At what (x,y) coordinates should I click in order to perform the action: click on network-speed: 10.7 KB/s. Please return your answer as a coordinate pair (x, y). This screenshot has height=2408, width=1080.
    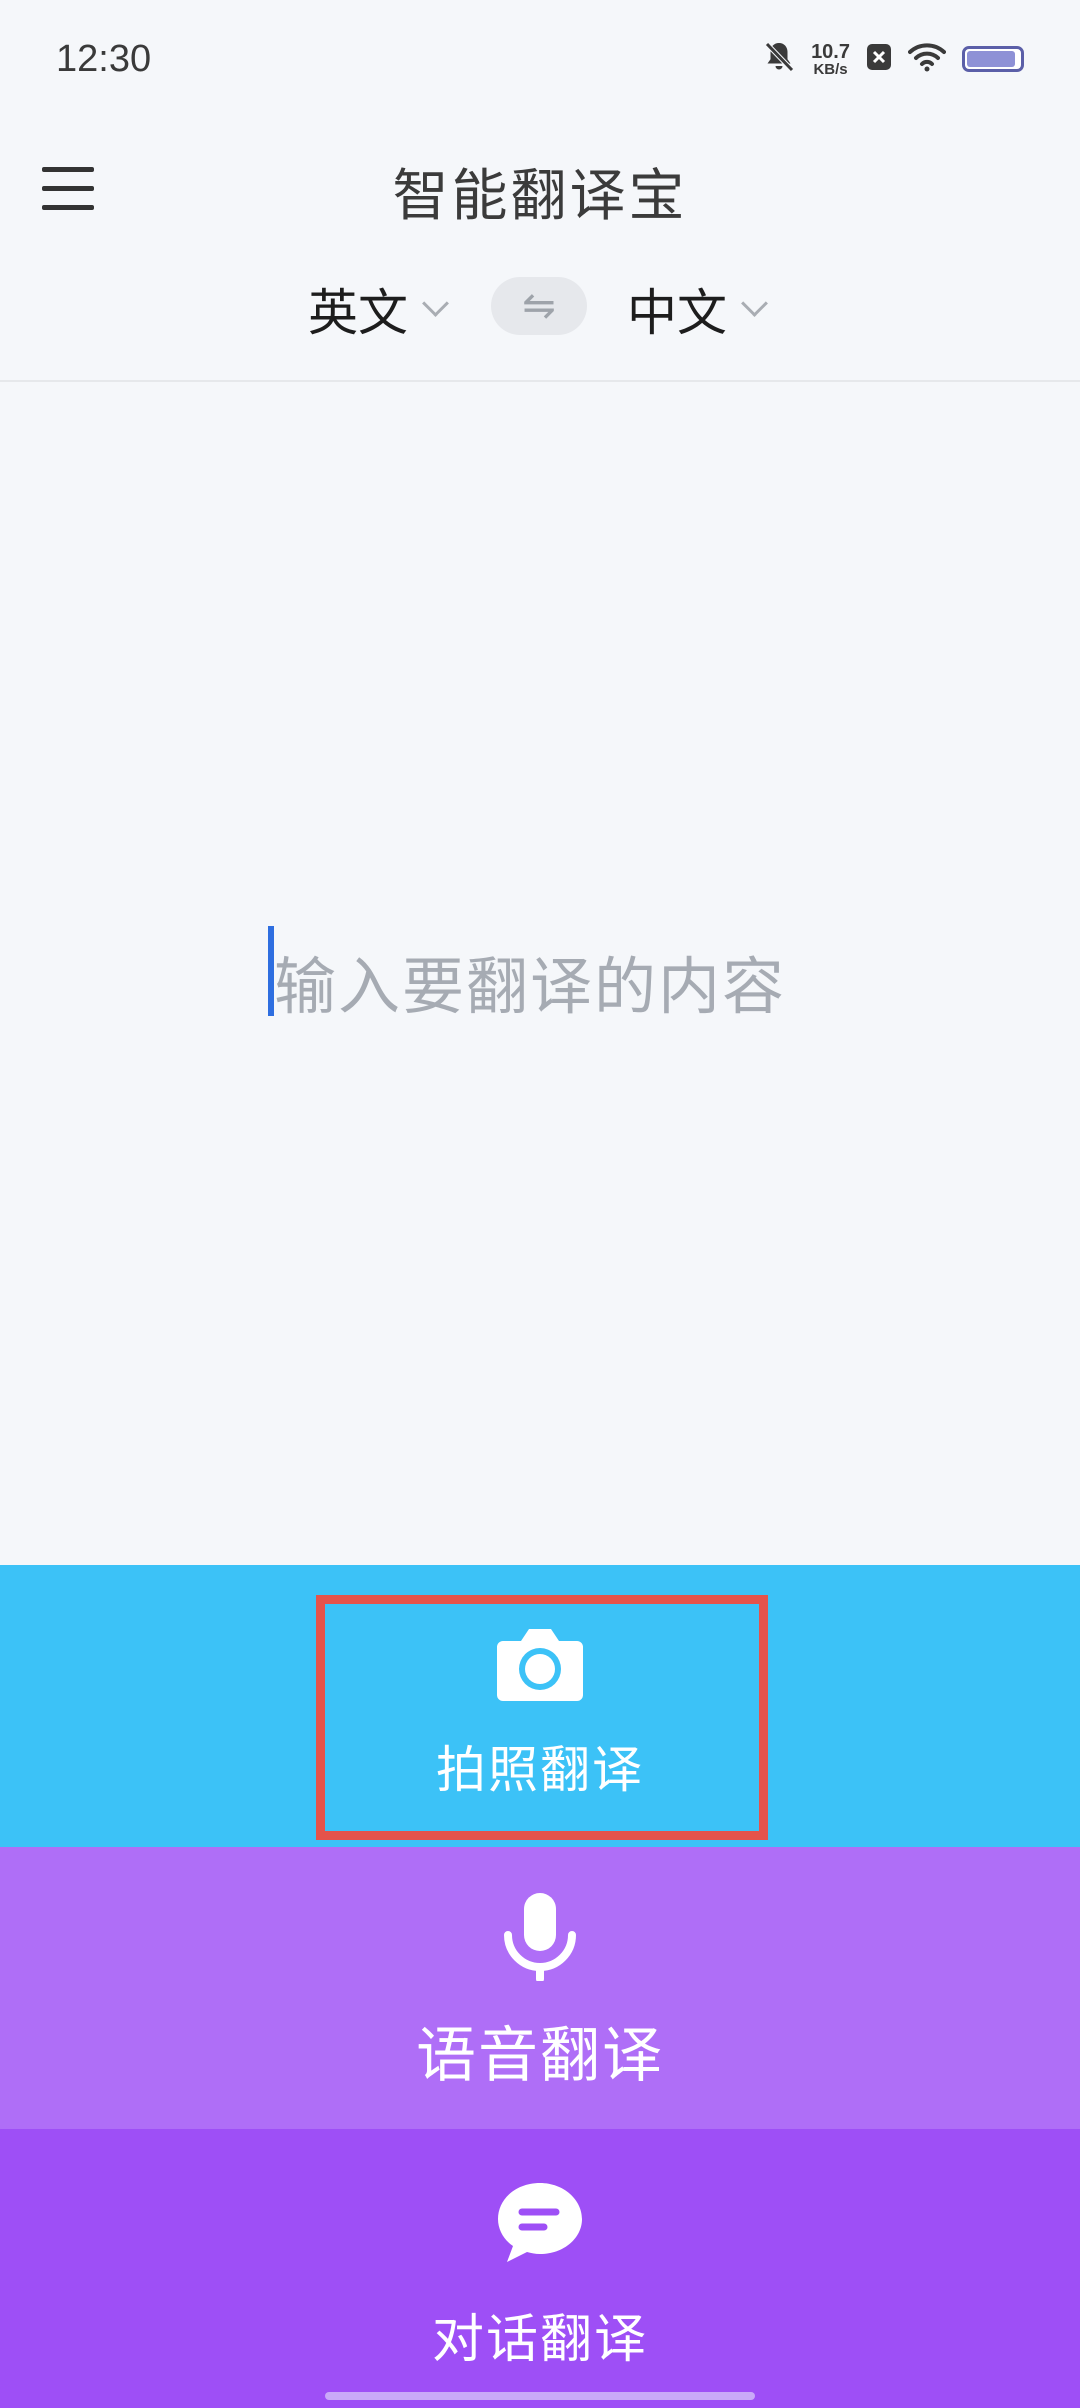
    Looking at the image, I should click on (830, 59).